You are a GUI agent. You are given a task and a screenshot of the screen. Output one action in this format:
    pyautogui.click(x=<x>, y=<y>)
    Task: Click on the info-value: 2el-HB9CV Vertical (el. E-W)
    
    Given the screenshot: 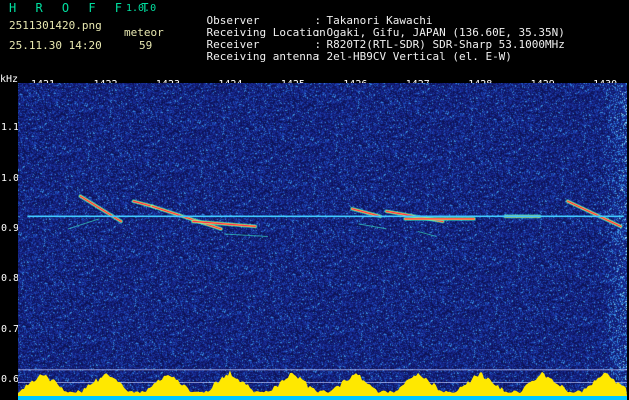 What is the action you would take?
    pyautogui.click(x=419, y=56)
    